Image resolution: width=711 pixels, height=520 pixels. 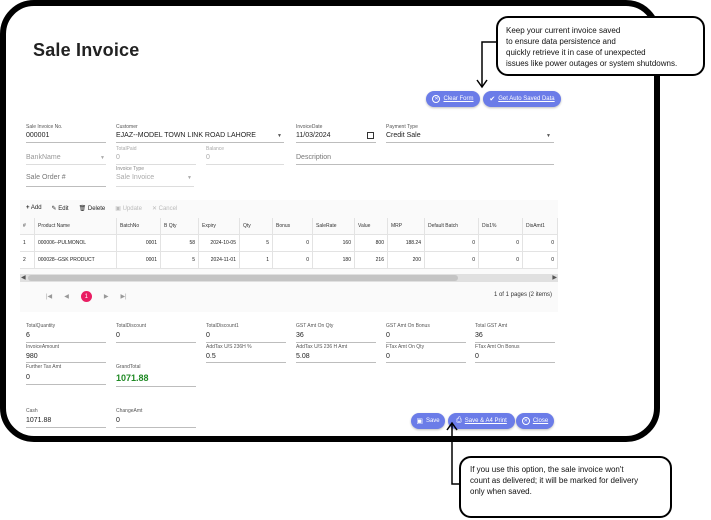 I want to click on invoice-date-input: 11/03/2024, so click(x=313, y=135).